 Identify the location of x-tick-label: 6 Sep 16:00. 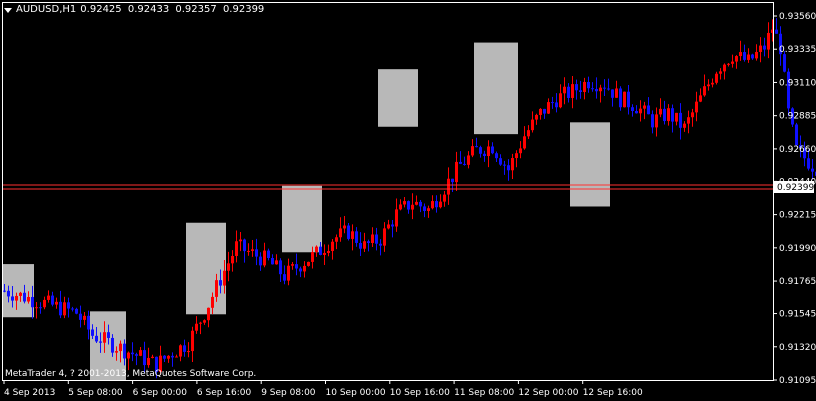
(224, 393).